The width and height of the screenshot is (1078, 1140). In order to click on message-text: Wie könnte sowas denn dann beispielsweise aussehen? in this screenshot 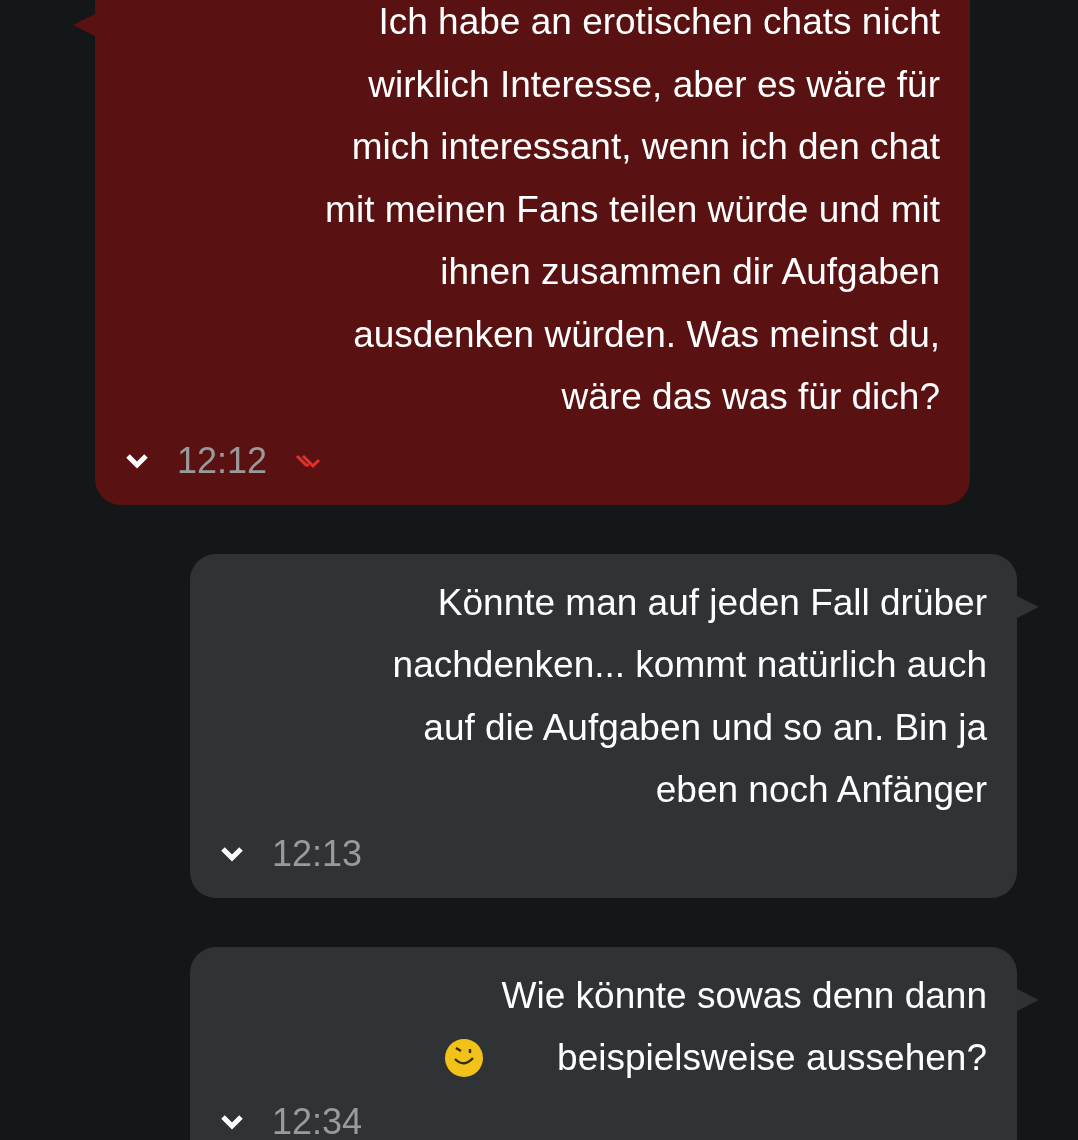, I will do `click(744, 1026)`.